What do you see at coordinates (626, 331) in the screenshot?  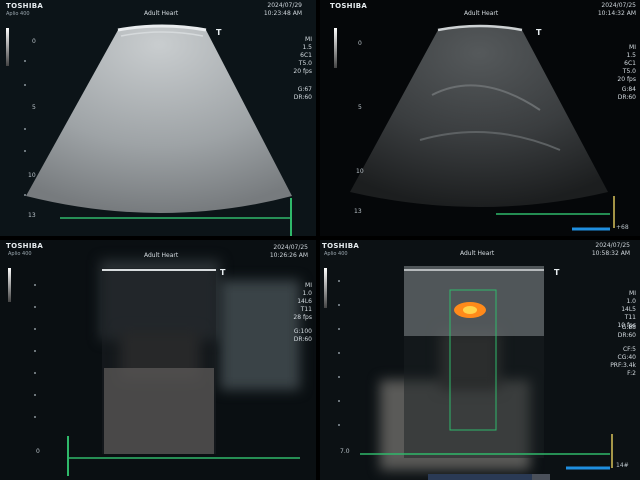 I see `gain-params: G:88 DR:60` at bounding box center [626, 331].